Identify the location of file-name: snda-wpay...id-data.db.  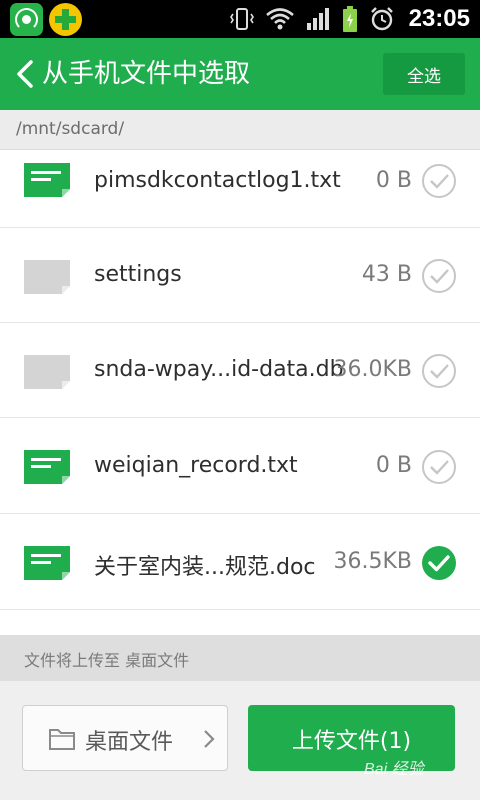
(219, 369).